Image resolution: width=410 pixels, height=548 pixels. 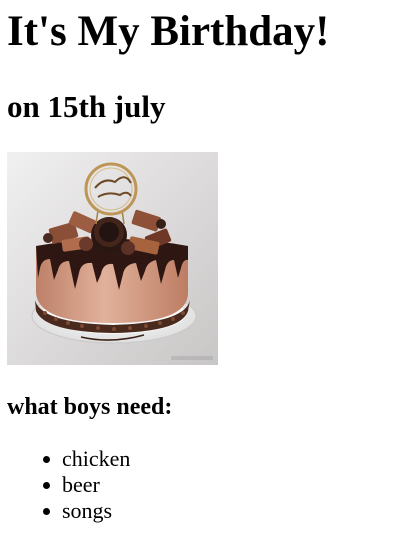 What do you see at coordinates (86, 106) in the screenshot?
I see `birthday-date-subtitle: on 15th july` at bounding box center [86, 106].